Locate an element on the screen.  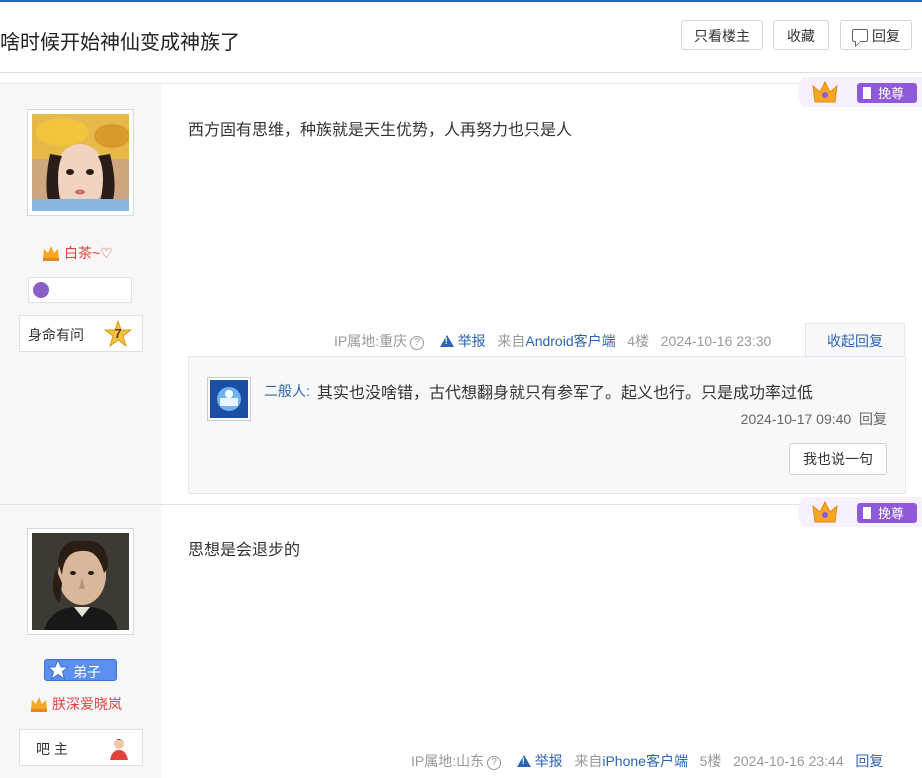
reply-meta: 2024-10-17 09:40 回复 is located at coordinates (814, 419).